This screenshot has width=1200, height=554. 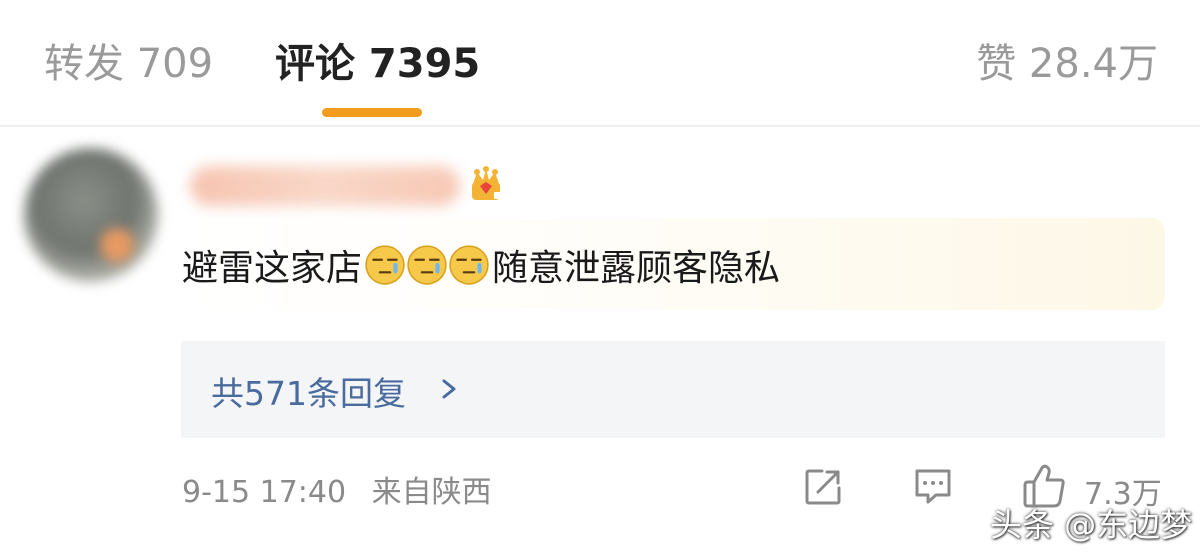 What do you see at coordinates (117, 245) in the screenshot?
I see `avatar-badge` at bounding box center [117, 245].